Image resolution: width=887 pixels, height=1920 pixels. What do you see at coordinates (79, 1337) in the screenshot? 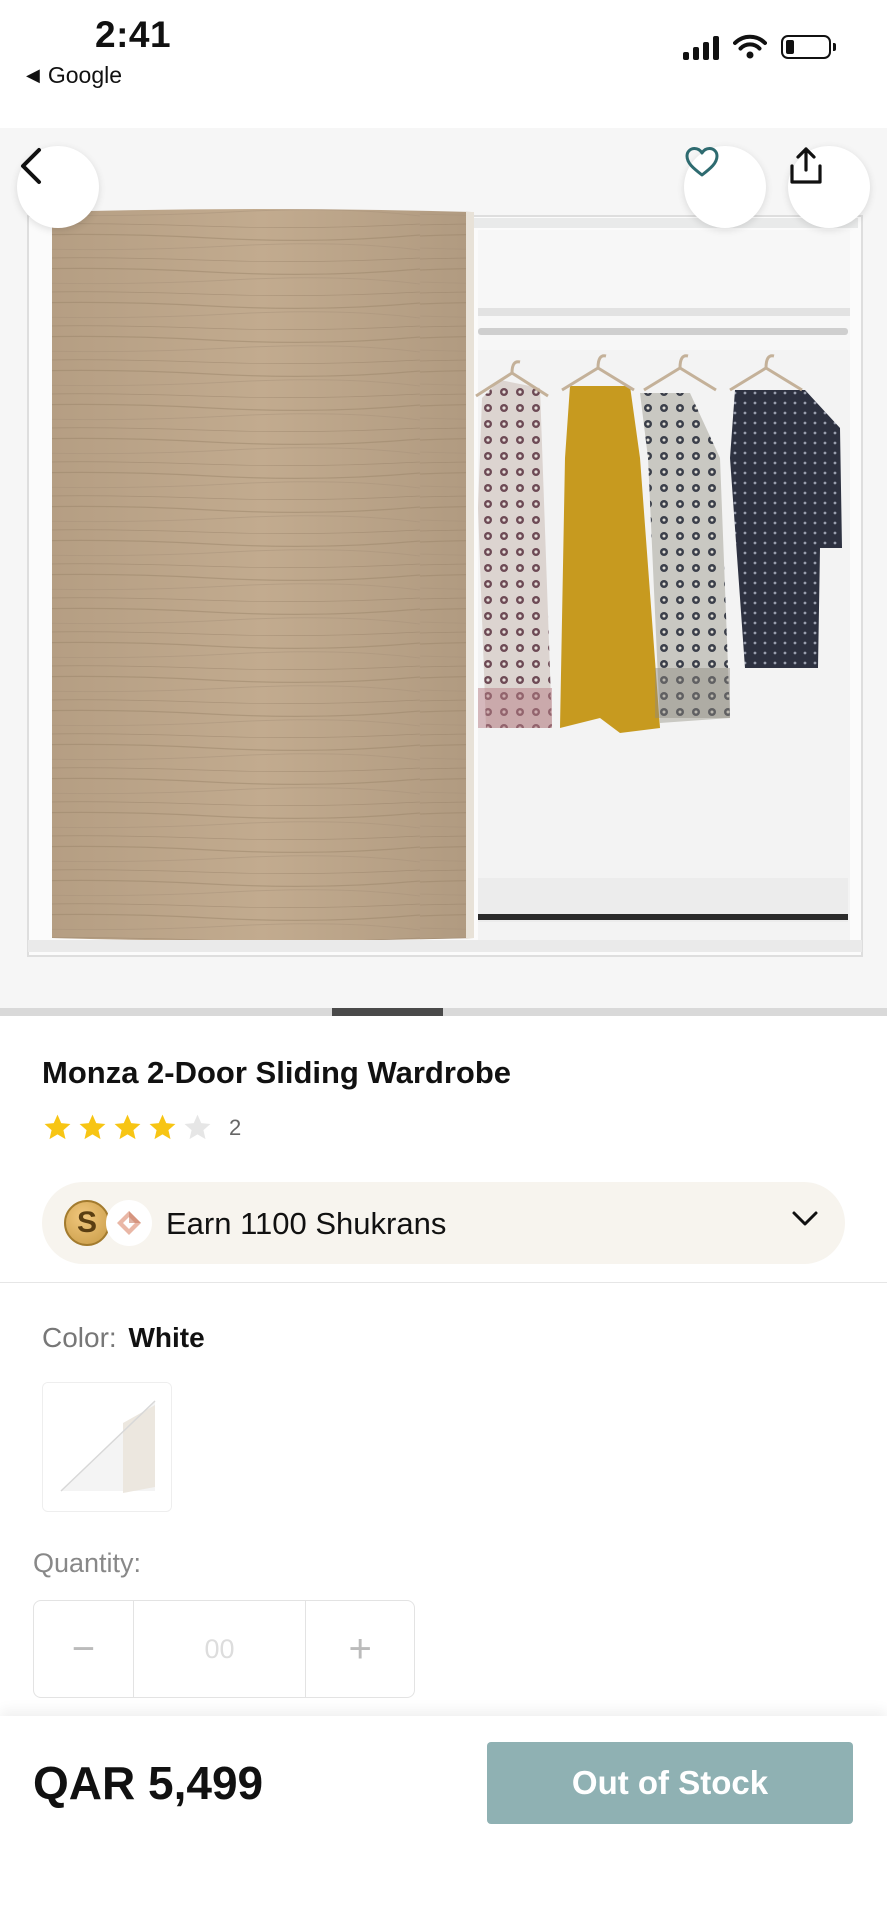
I see `color-label: Color:` at bounding box center [79, 1337].